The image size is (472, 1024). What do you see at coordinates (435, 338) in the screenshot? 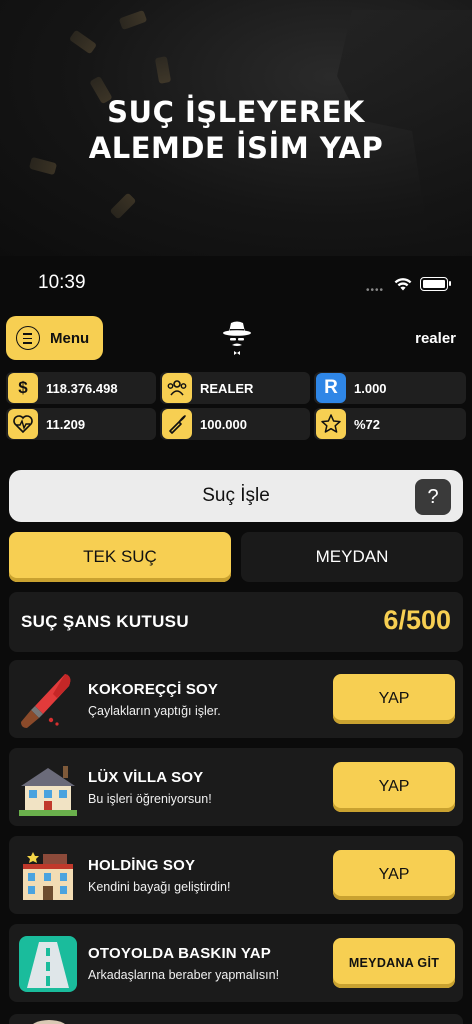
I see `username: realer` at bounding box center [435, 338].